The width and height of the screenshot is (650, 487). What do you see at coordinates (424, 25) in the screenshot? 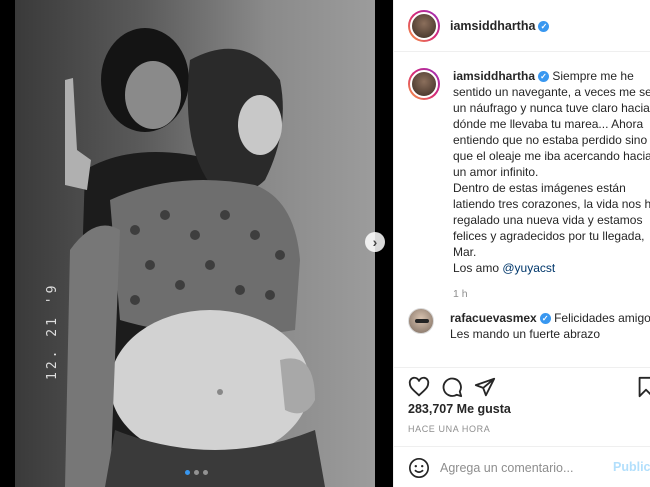
I see `author-avatar` at bounding box center [424, 25].